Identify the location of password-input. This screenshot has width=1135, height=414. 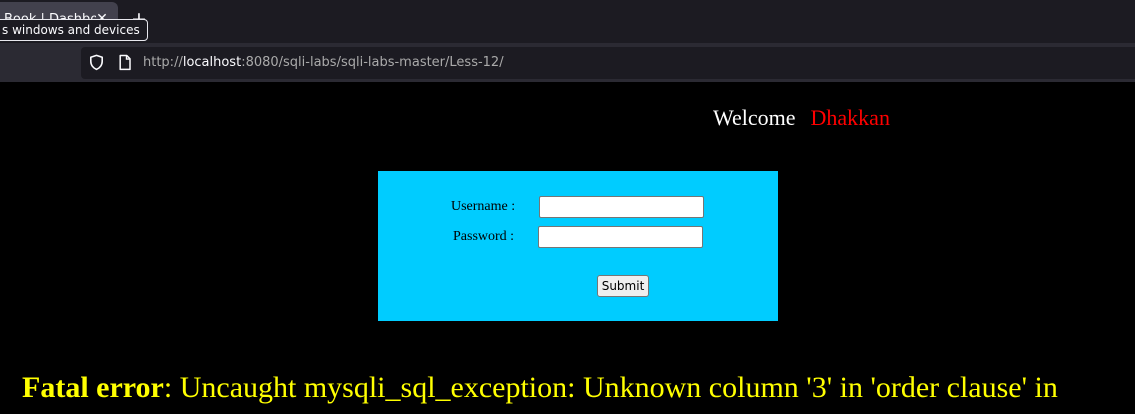
(620, 237).